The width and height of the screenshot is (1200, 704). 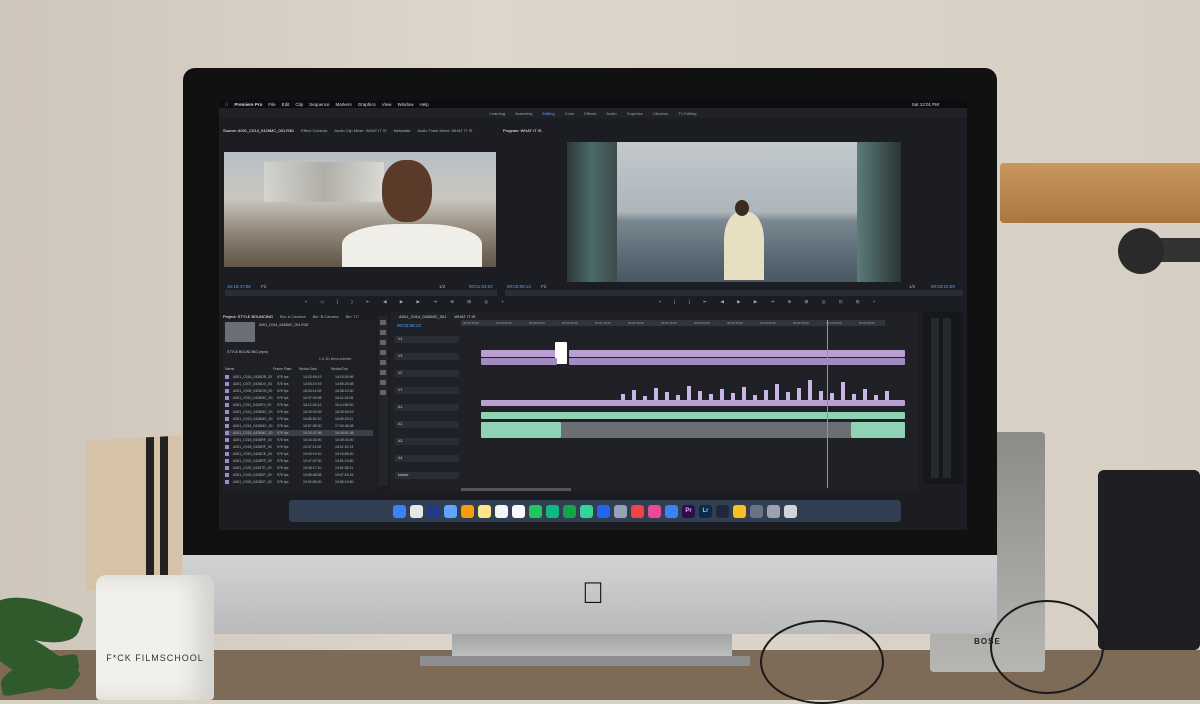 I want to click on menu-file: File, so click(x=271, y=104).